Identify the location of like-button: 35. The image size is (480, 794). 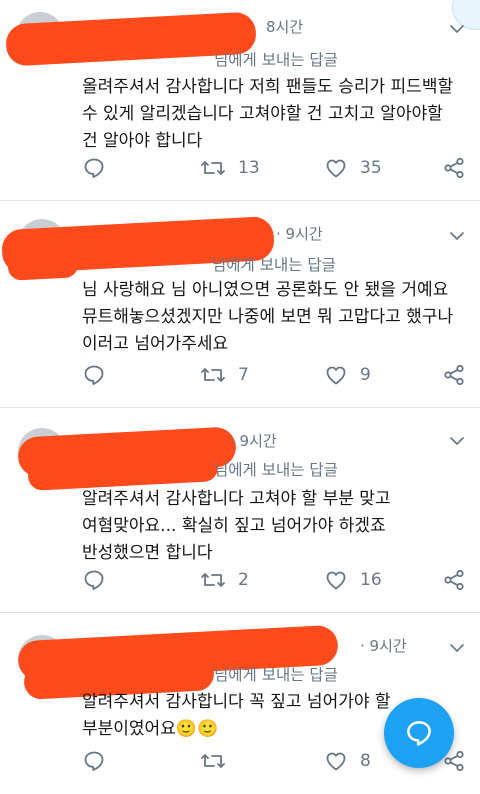
(353, 168).